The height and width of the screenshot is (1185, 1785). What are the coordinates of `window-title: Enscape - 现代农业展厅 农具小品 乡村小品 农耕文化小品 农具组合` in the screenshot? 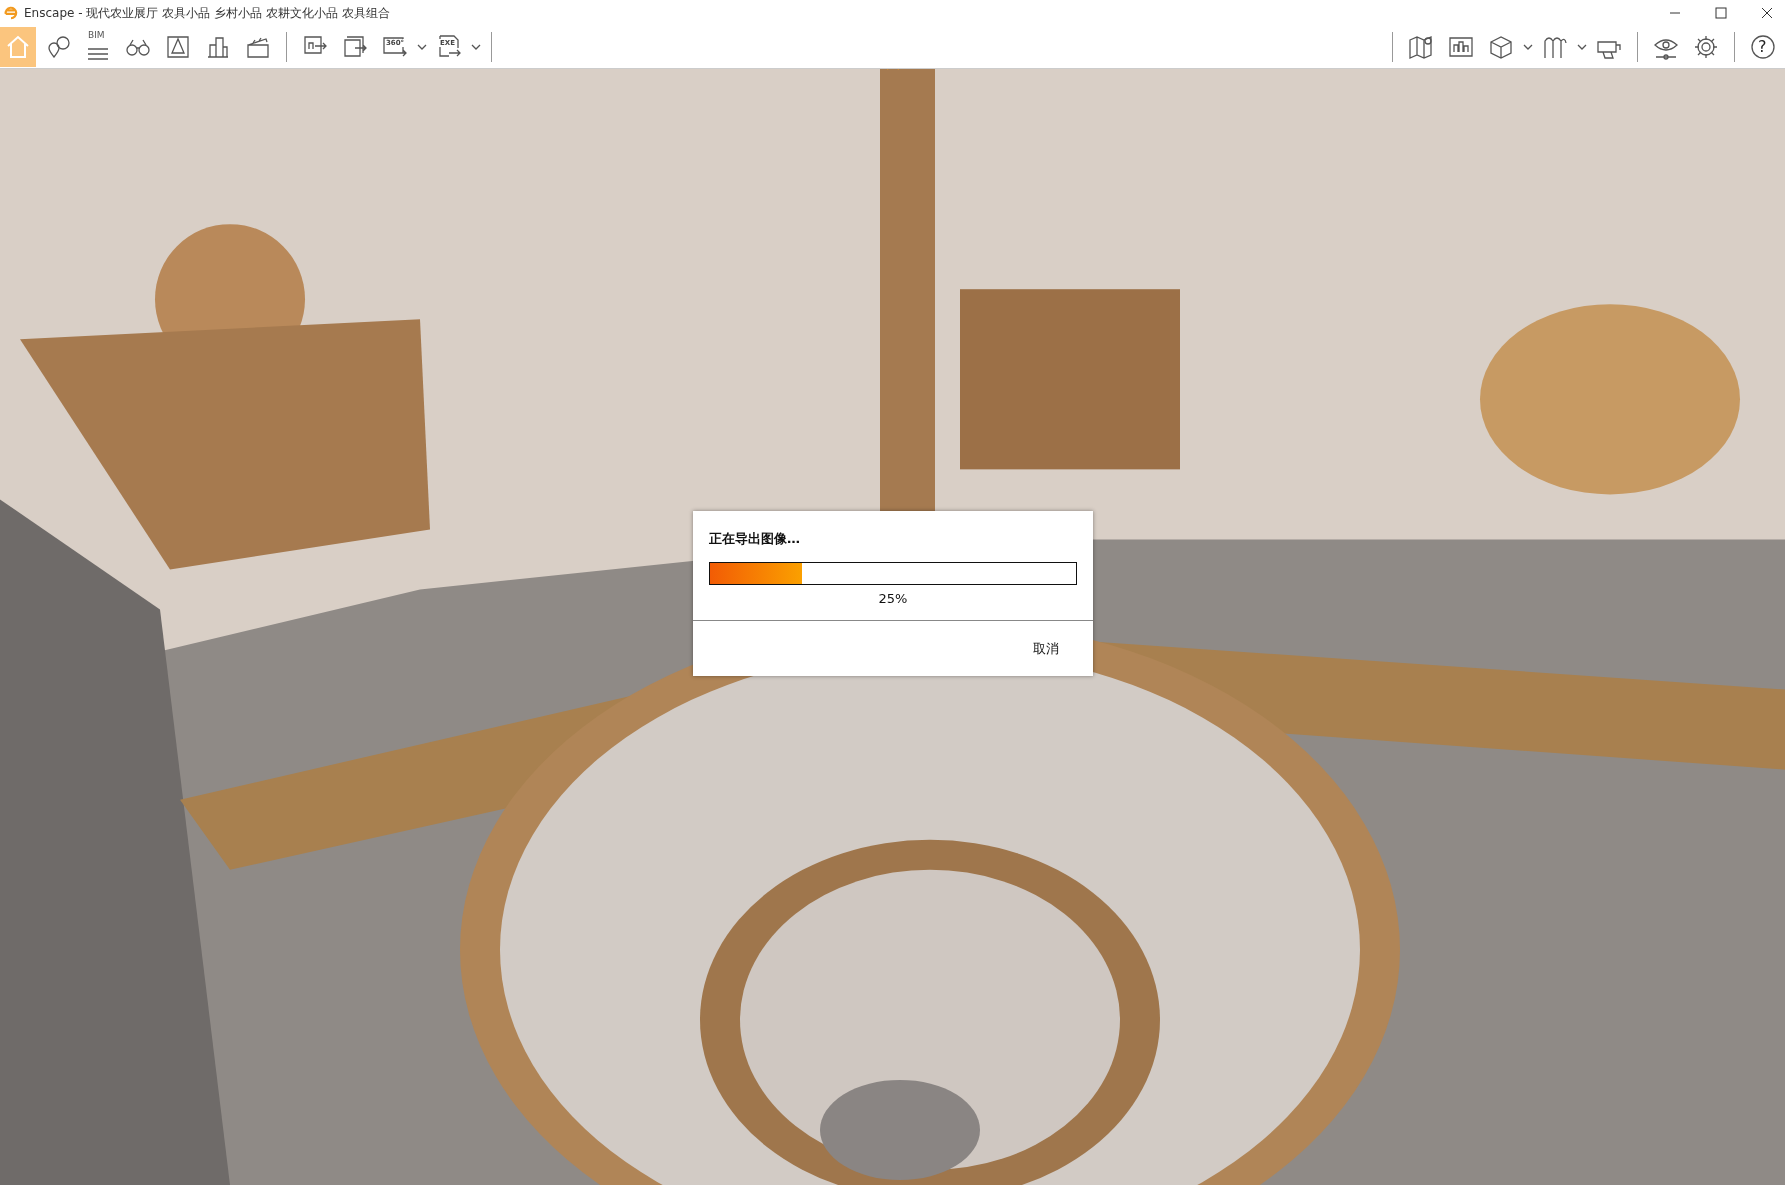 It's located at (207, 13).